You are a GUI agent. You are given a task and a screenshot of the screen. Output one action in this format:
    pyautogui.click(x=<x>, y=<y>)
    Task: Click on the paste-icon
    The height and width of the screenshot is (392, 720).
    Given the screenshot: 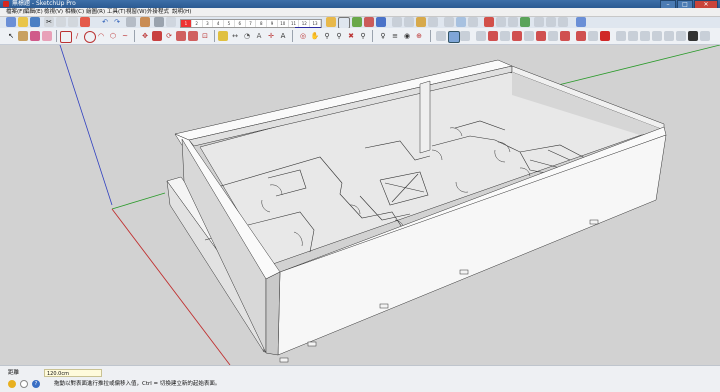 What is the action you would take?
    pyautogui.click(x=73, y=22)
    